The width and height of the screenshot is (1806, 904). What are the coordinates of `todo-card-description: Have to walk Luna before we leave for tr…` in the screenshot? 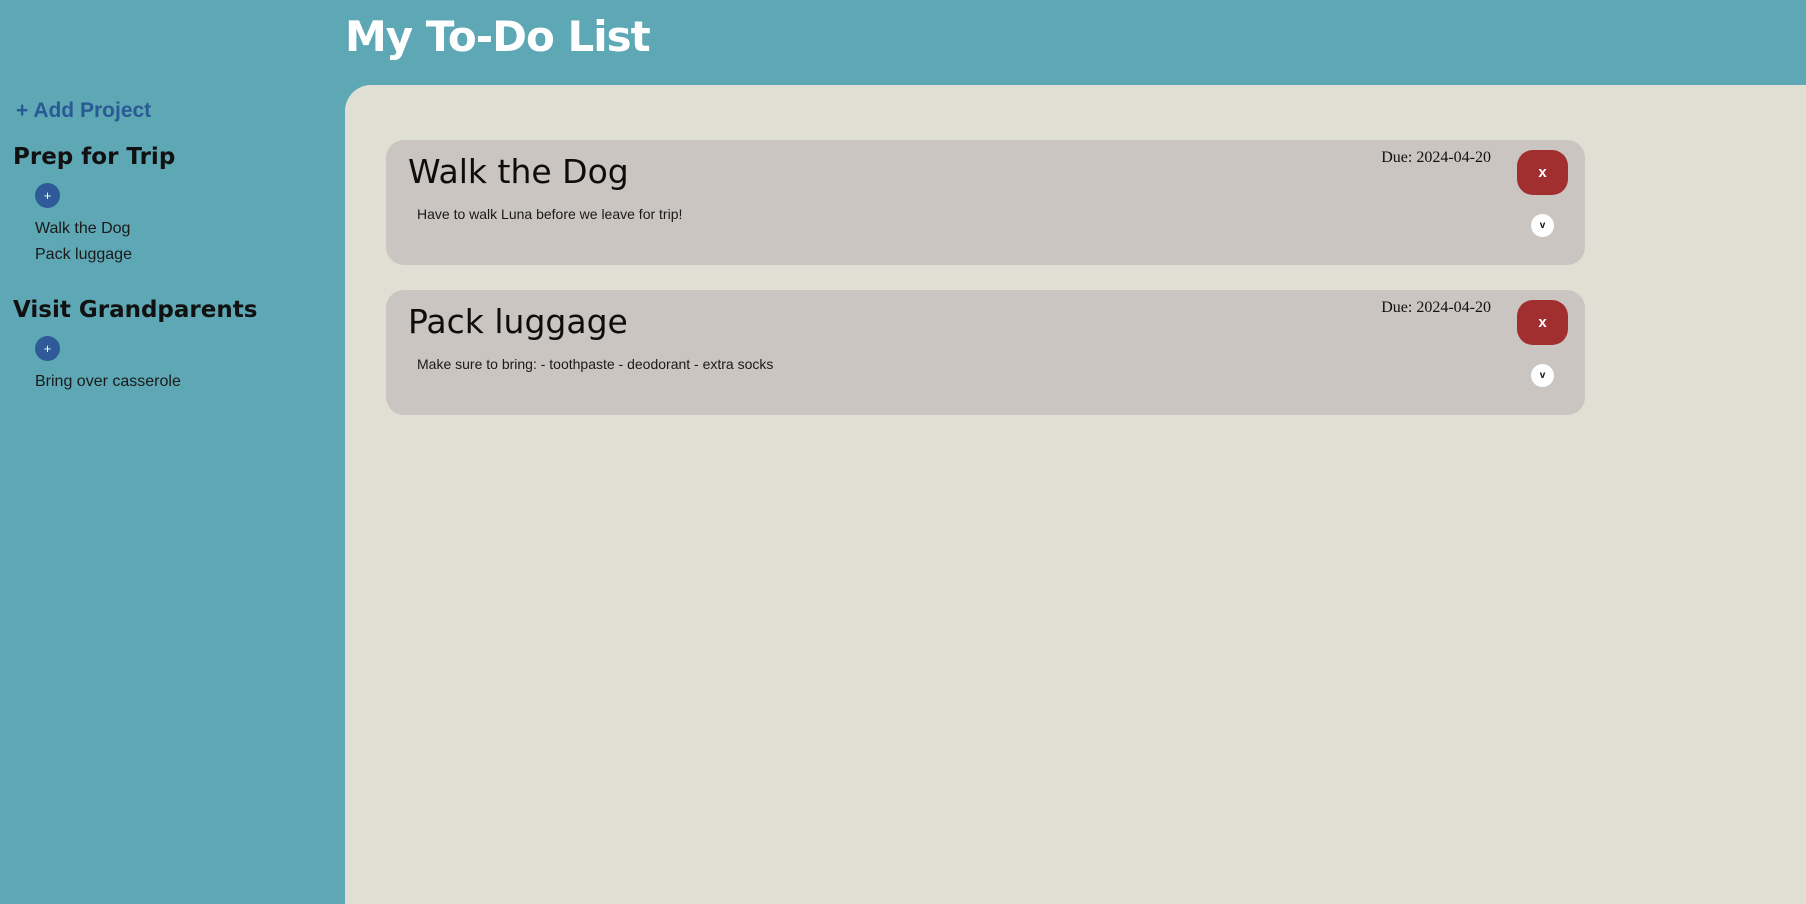 It's located at (550, 214).